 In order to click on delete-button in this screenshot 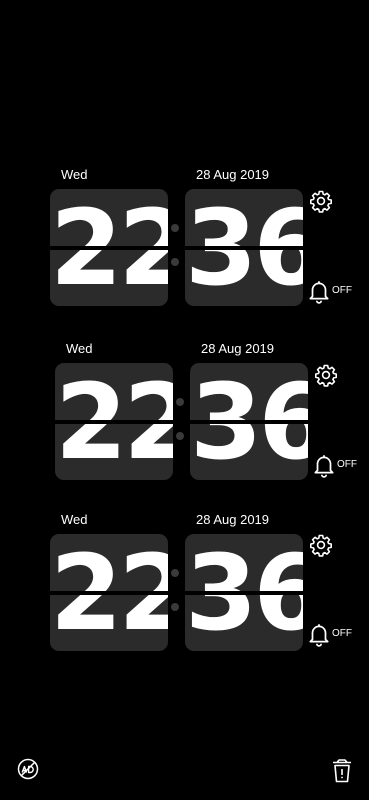, I will do `click(342, 771)`.